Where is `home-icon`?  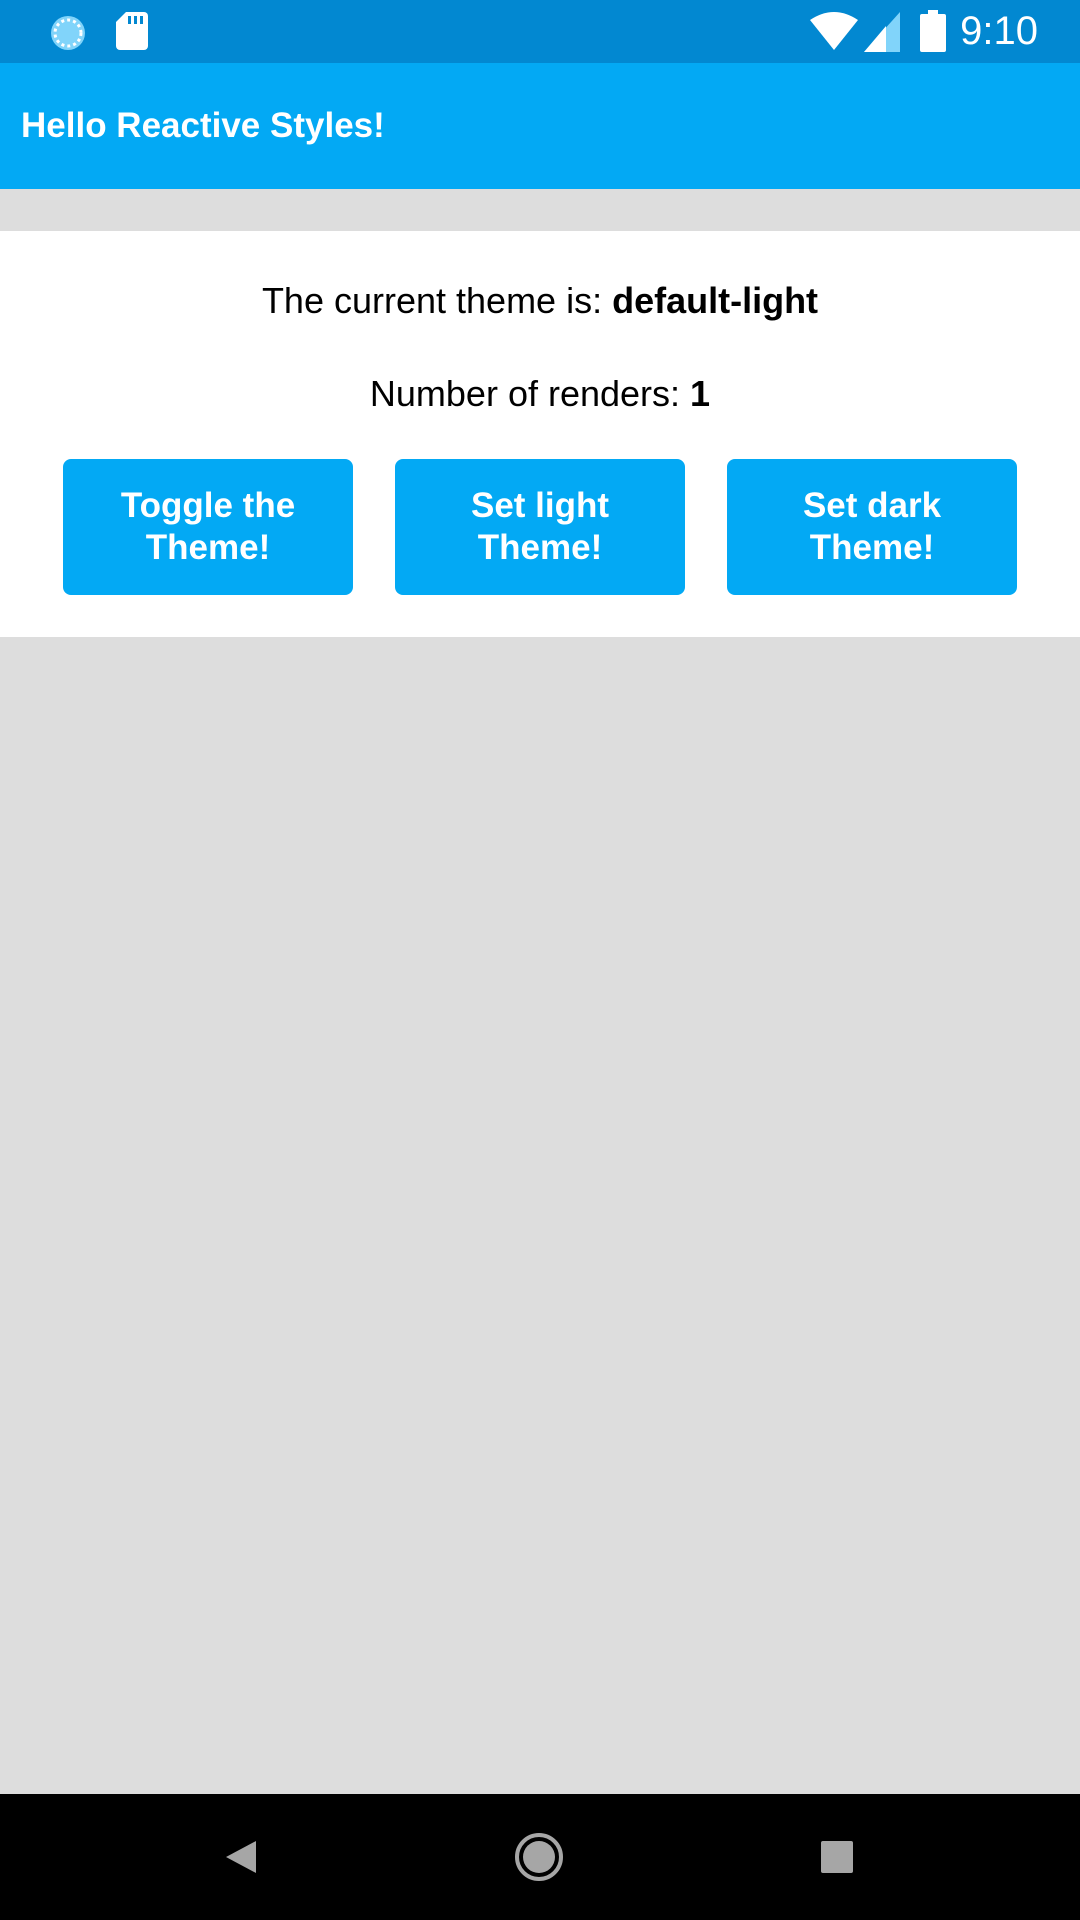 home-icon is located at coordinates (539, 1857).